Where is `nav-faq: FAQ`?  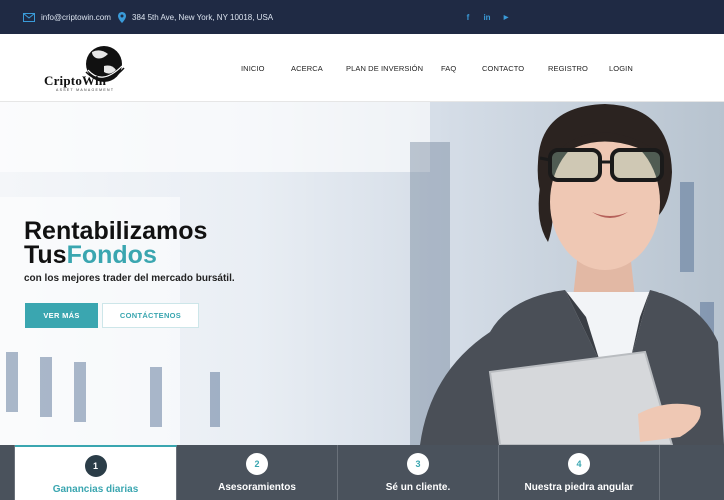 nav-faq: FAQ is located at coordinates (448, 68).